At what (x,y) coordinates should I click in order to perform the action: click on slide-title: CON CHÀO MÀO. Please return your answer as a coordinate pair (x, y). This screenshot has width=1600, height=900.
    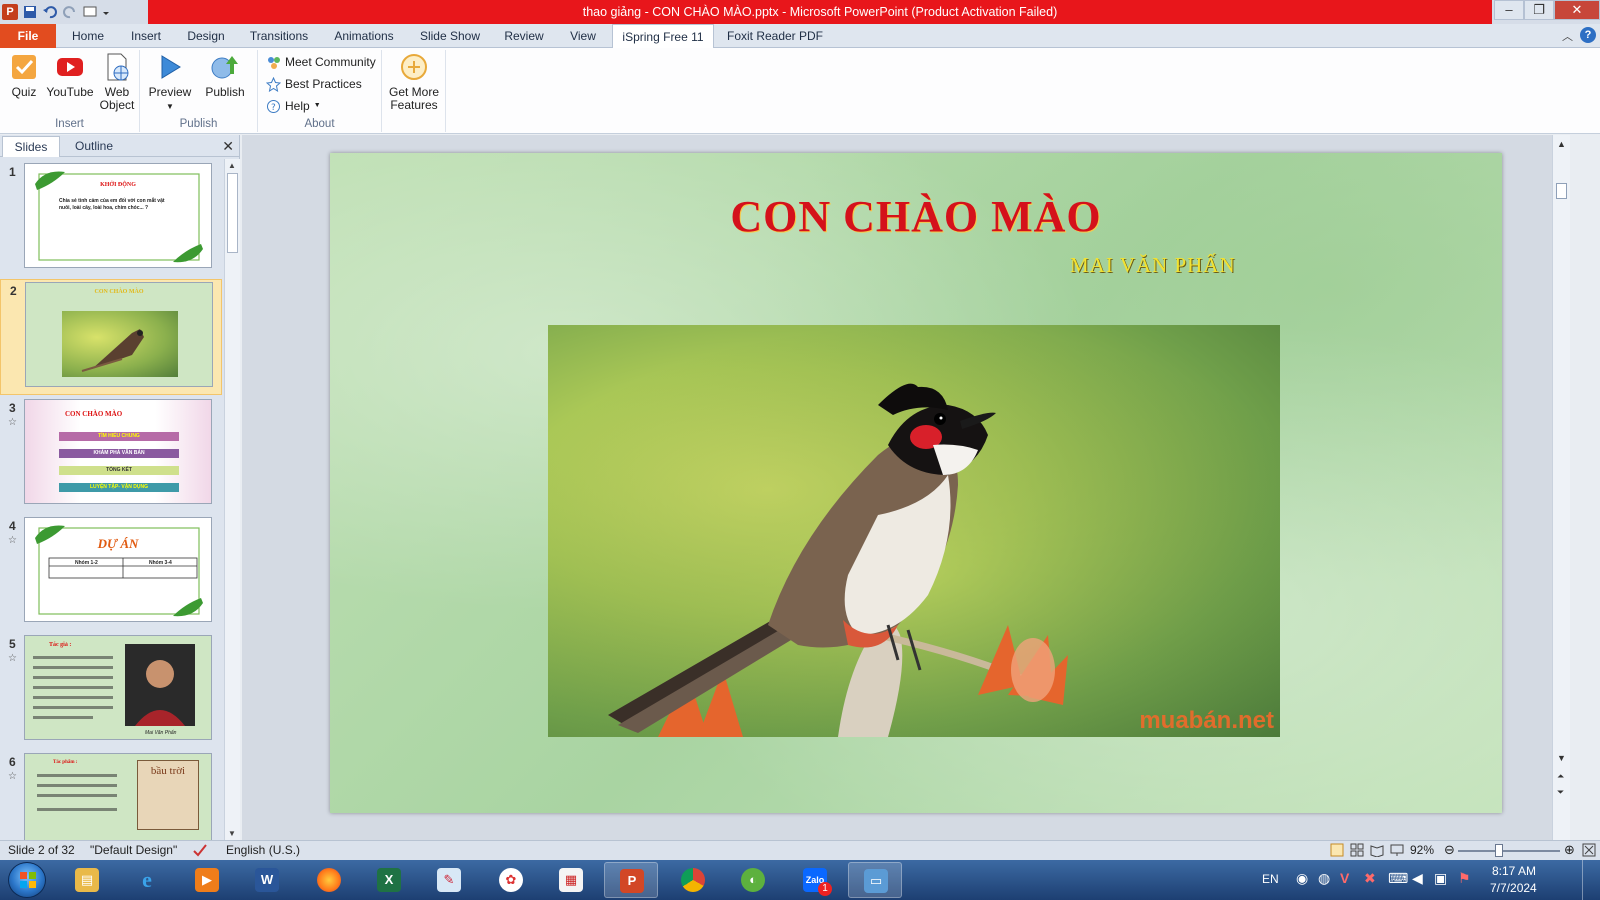
    Looking at the image, I should click on (916, 216).